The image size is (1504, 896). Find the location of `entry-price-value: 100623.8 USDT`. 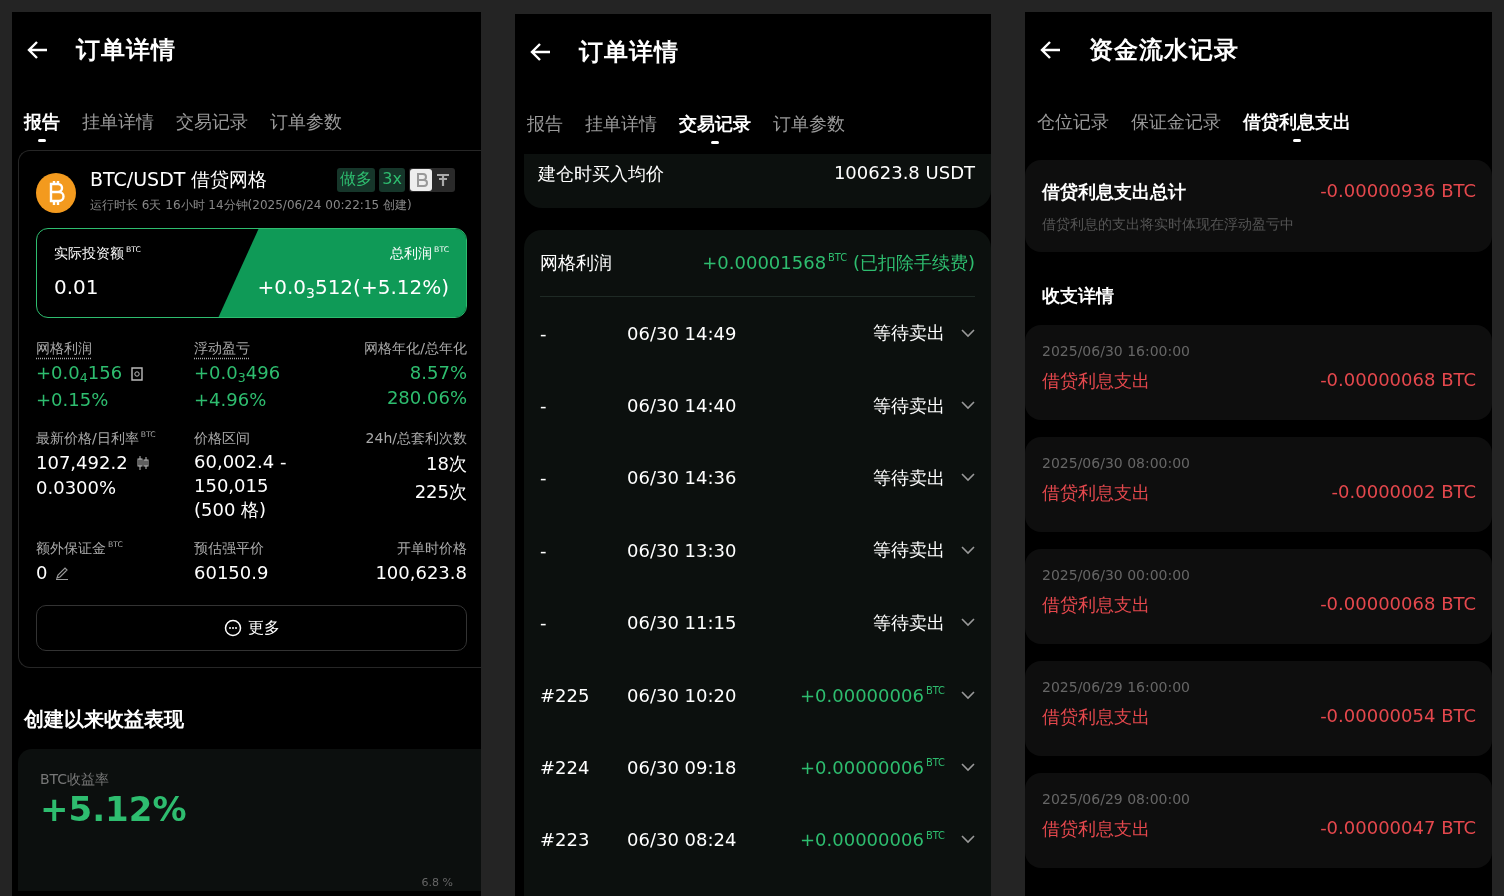

entry-price-value: 100623.8 USDT is located at coordinates (904, 173).